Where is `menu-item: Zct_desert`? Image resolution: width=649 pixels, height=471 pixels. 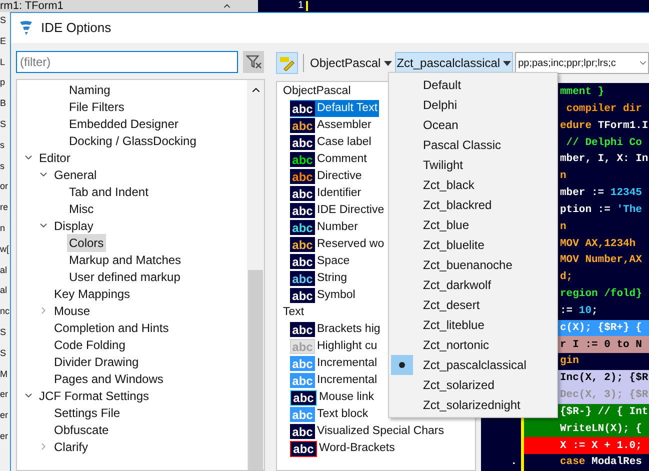 menu-item: Zct_desert is located at coordinates (473, 305).